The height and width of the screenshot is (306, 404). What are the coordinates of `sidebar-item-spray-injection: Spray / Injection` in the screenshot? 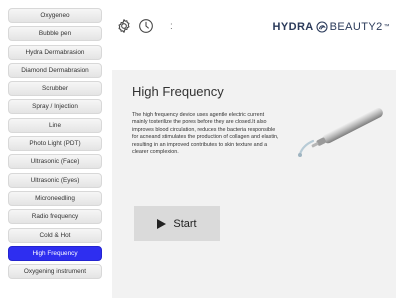 It's located at (55, 107).